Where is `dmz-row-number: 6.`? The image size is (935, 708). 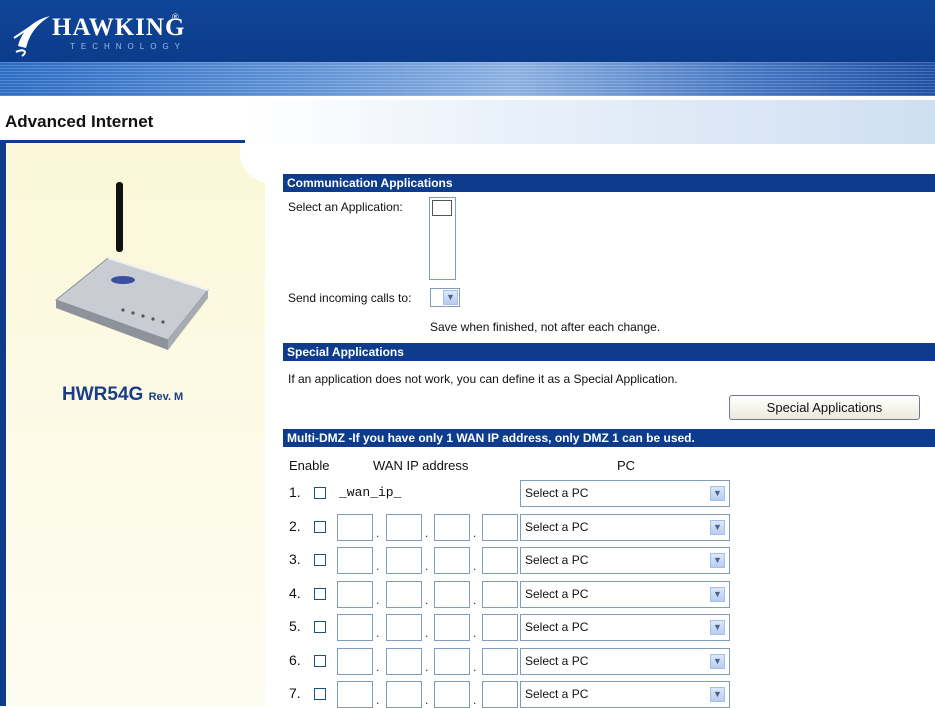 dmz-row-number: 6. is located at coordinates (295, 660).